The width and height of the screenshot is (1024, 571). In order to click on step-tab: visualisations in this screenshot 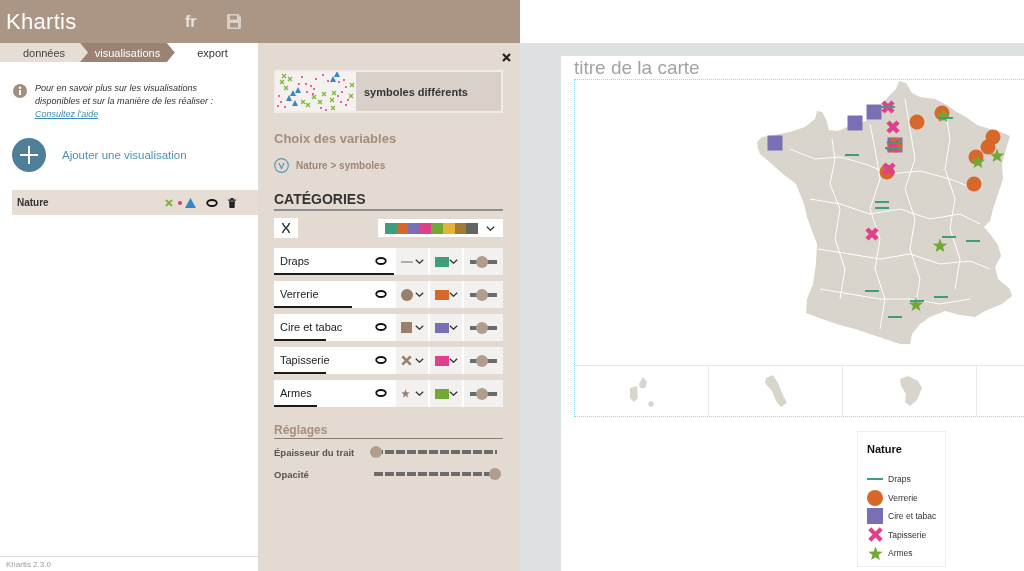, I will do `click(127, 52)`.